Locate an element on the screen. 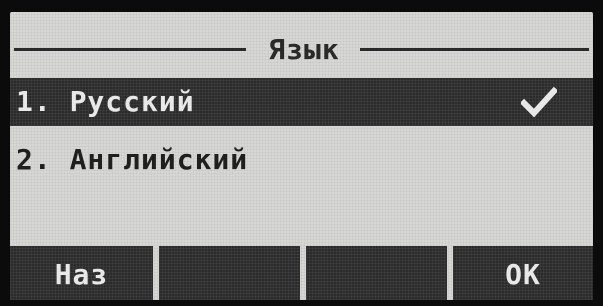  screen-title: Язык is located at coordinates (304, 49).